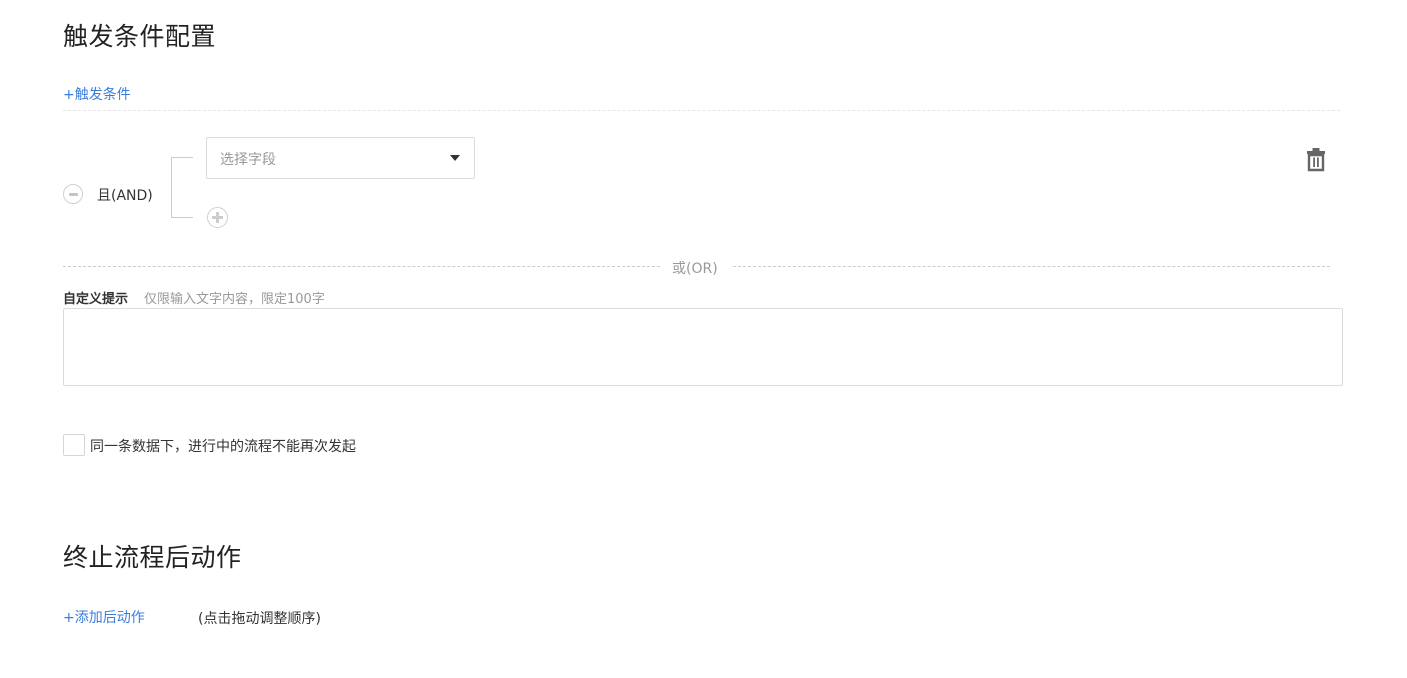  Describe the element at coordinates (152, 557) in the screenshot. I see `terminate-actions-title: 终止流程后动作` at that location.